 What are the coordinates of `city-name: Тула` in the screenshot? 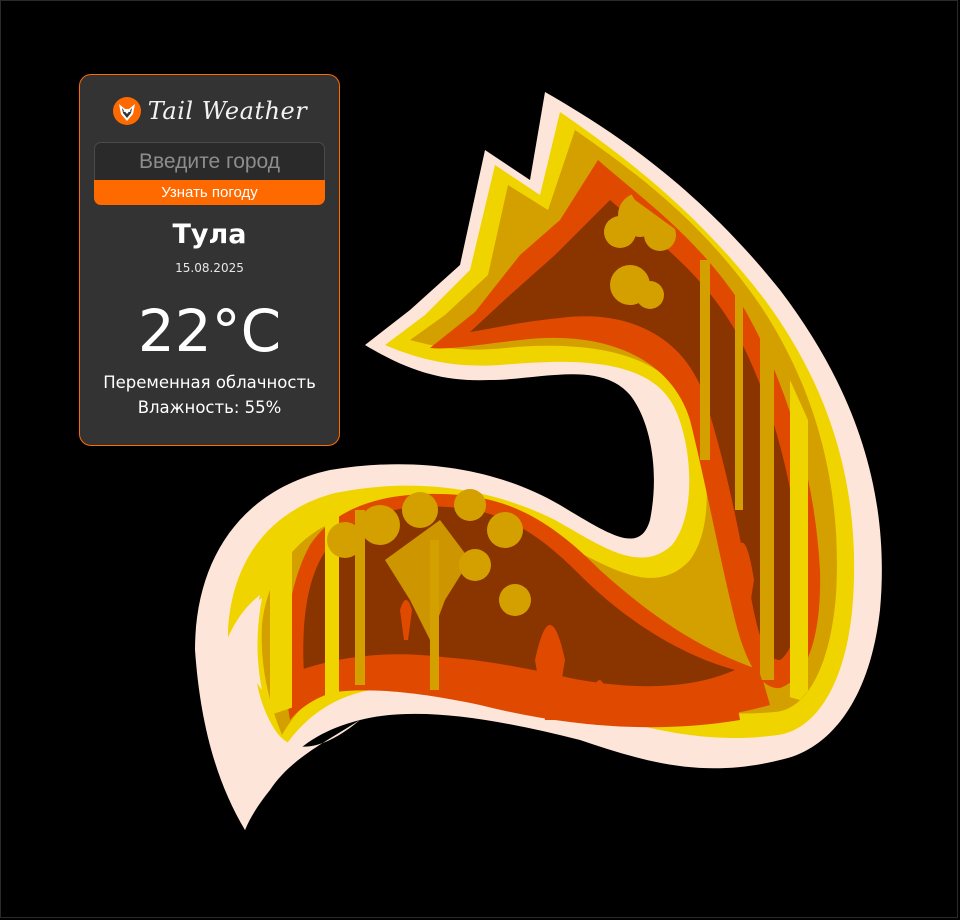 It's located at (209, 234).